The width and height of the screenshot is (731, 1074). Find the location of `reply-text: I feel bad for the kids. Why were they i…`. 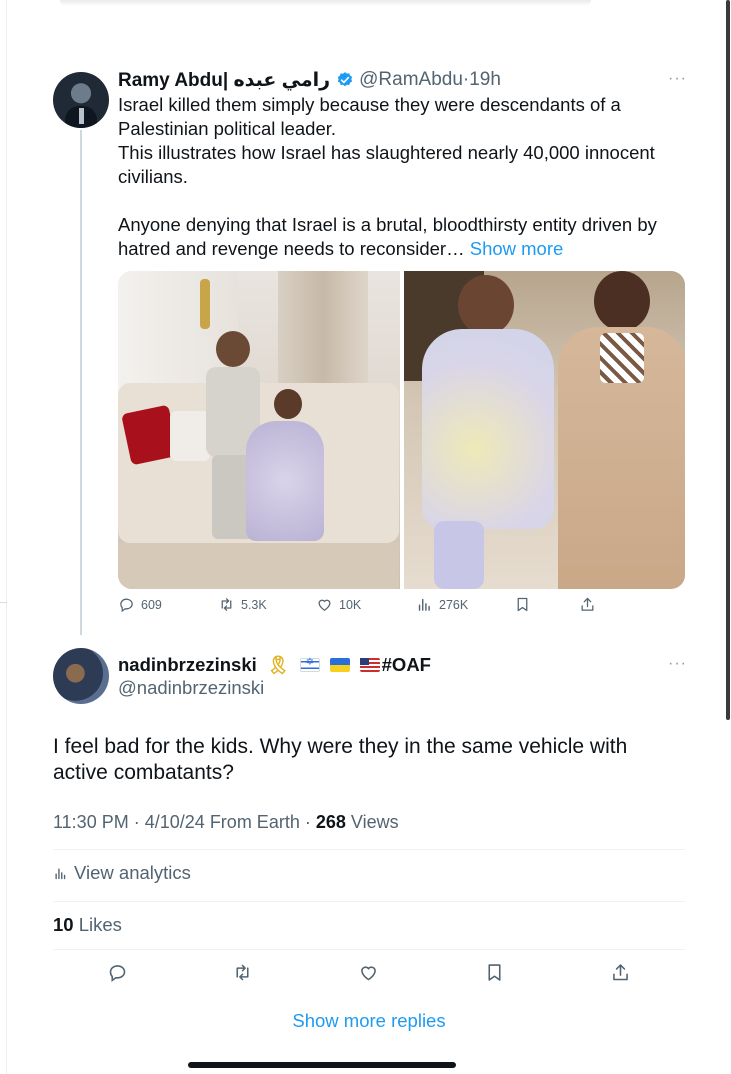

reply-text: I feel bad for the kids. Why were they i… is located at coordinates (340, 759).